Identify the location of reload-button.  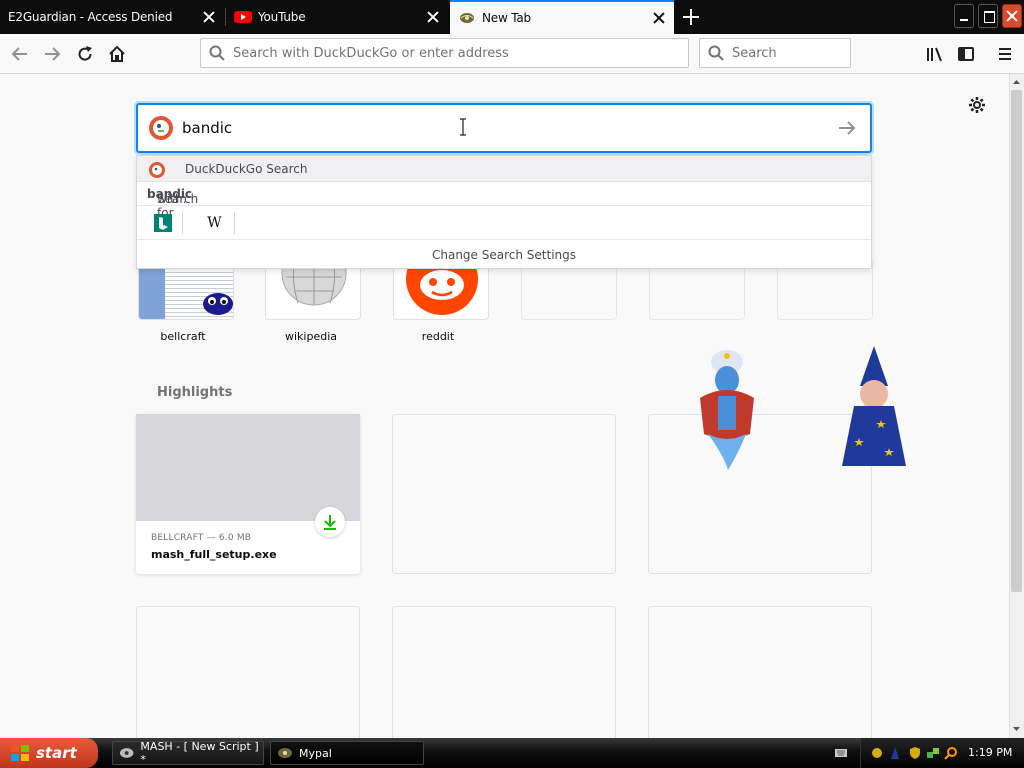
(85, 54).